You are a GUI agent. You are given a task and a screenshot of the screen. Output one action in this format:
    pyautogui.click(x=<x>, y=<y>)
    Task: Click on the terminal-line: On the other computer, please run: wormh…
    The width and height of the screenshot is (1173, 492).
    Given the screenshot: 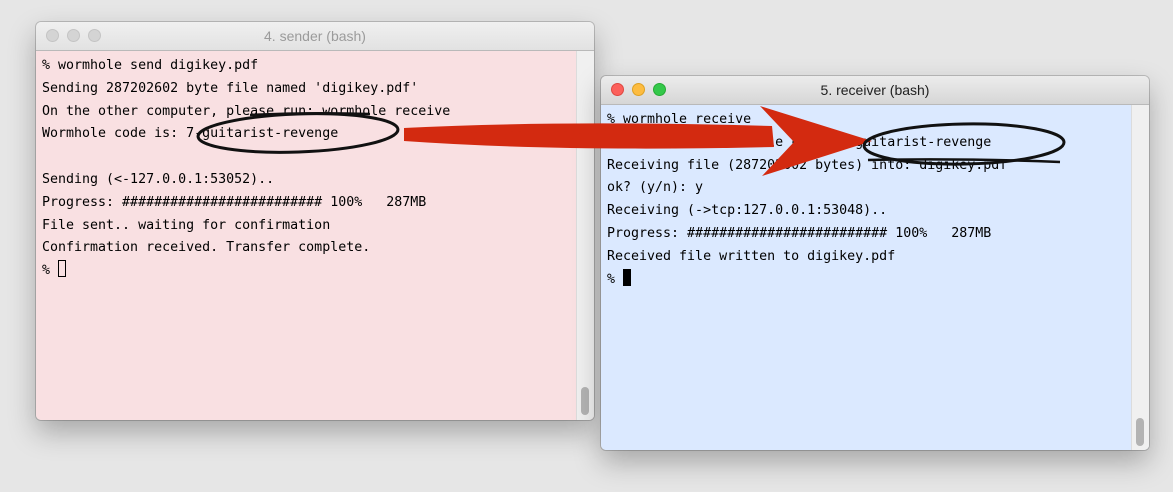 What is the action you would take?
    pyautogui.click(x=246, y=111)
    